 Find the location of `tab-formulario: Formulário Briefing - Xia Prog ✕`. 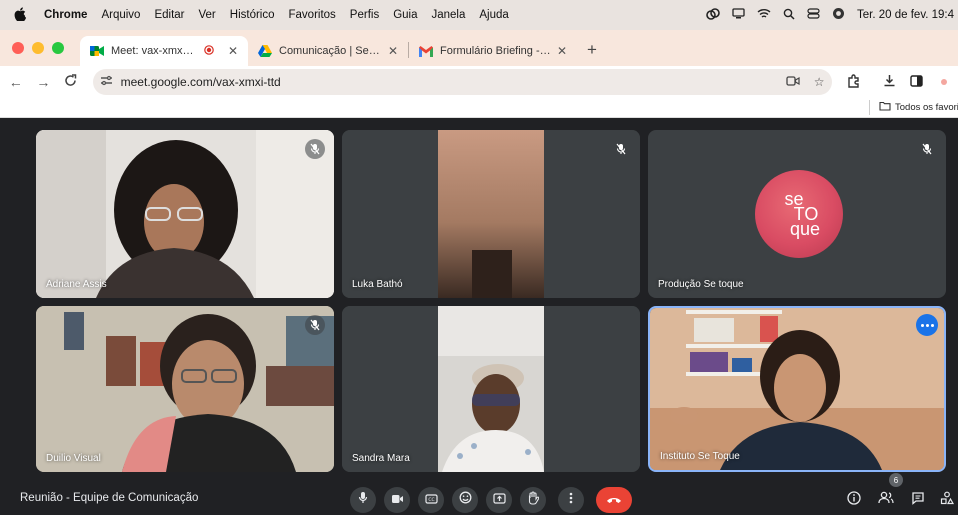

tab-formulario: Formulário Briefing - Xia Prog ✕ is located at coordinates (493, 51).